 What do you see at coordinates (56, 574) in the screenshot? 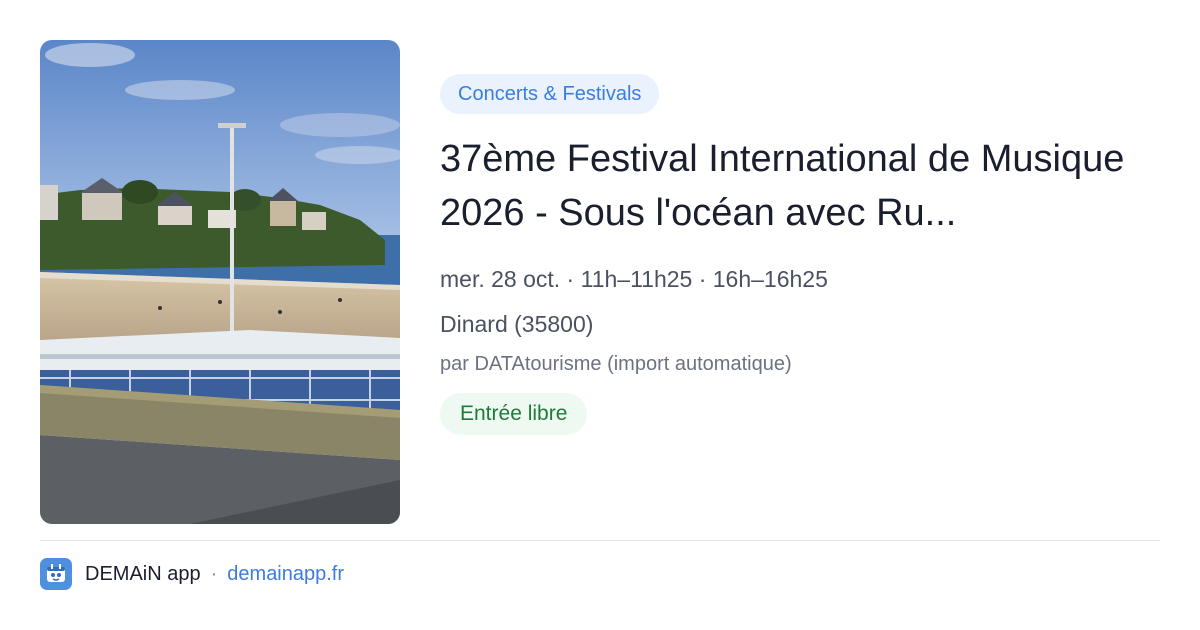
I see `demain-logo-icon` at bounding box center [56, 574].